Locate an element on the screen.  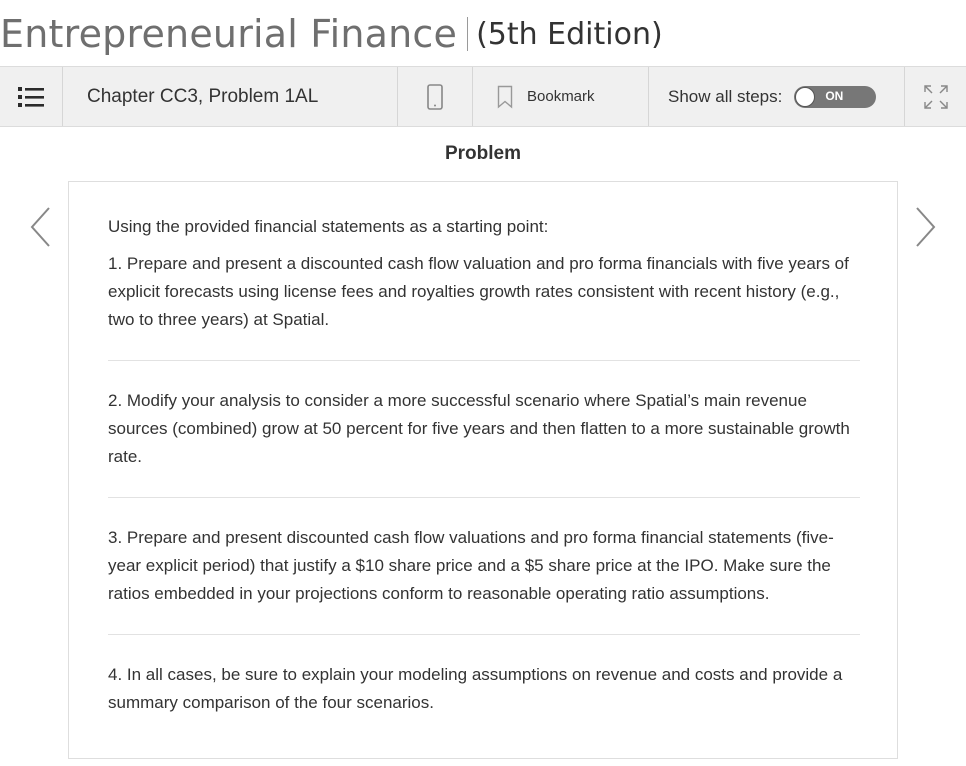
chevron-left-icon is located at coordinates (40, 227).